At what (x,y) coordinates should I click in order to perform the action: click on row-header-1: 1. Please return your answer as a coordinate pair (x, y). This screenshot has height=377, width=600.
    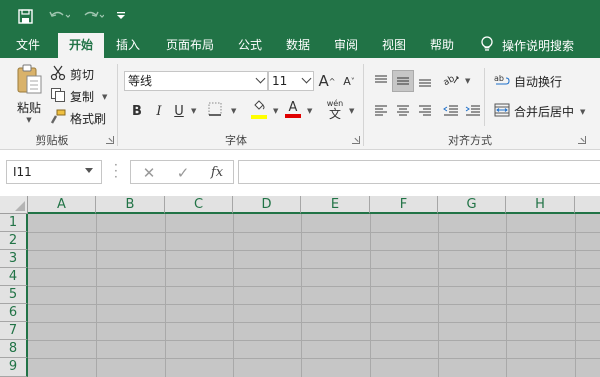
    Looking at the image, I should click on (14, 223).